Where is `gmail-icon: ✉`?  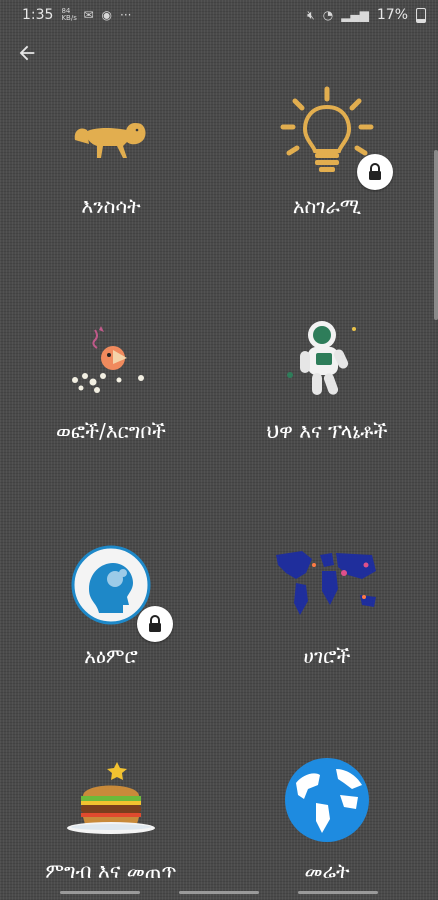 gmail-icon: ✉ is located at coordinates (88, 15).